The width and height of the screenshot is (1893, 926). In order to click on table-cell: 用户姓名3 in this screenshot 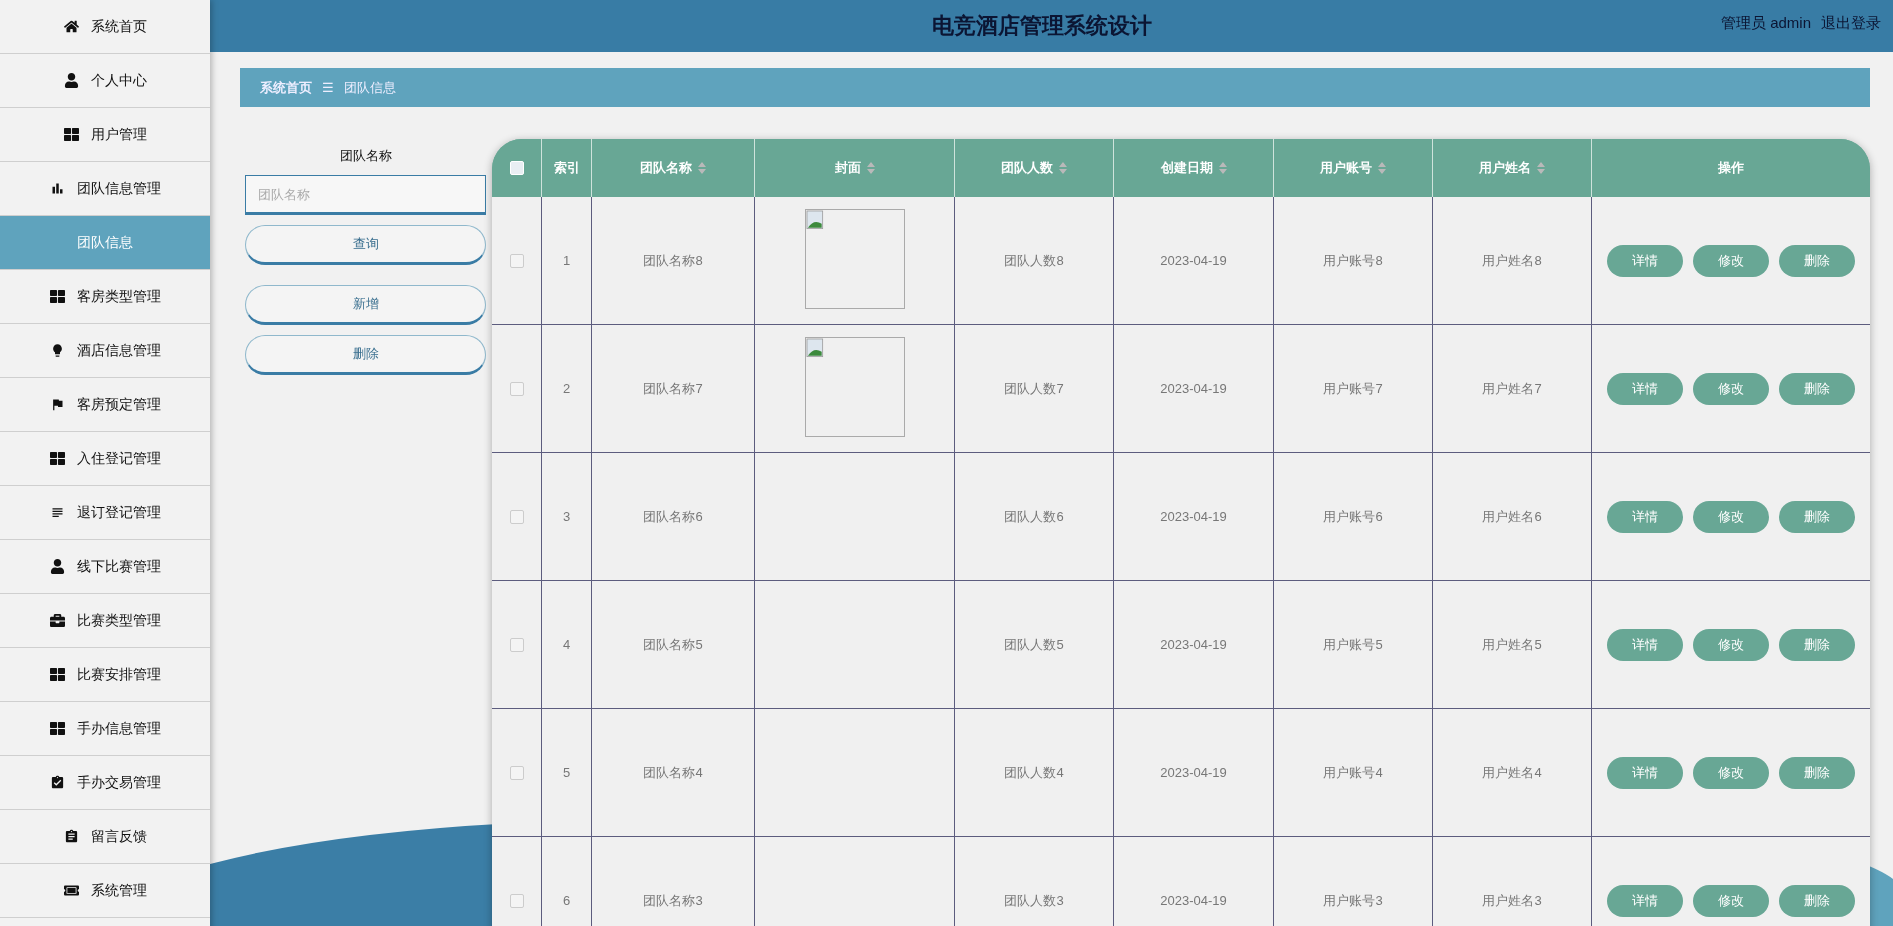, I will do `click(1512, 900)`.